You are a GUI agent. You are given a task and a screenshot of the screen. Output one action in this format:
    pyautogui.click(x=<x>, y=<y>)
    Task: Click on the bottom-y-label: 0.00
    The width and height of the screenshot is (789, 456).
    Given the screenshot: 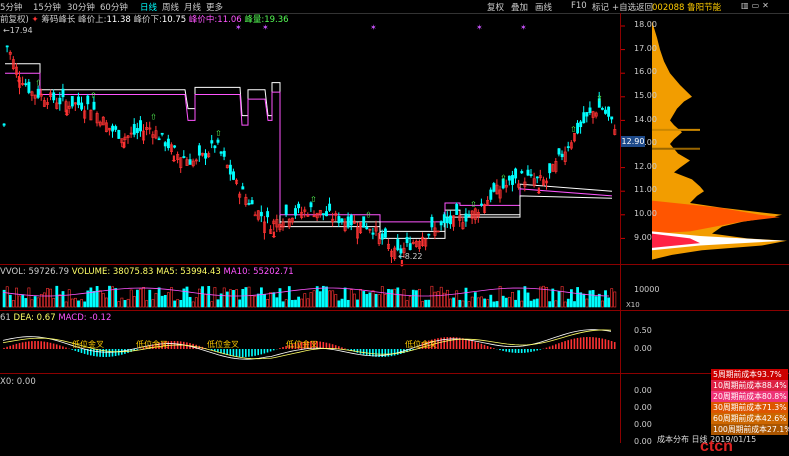 What is the action you would take?
    pyautogui.click(x=643, y=407)
    